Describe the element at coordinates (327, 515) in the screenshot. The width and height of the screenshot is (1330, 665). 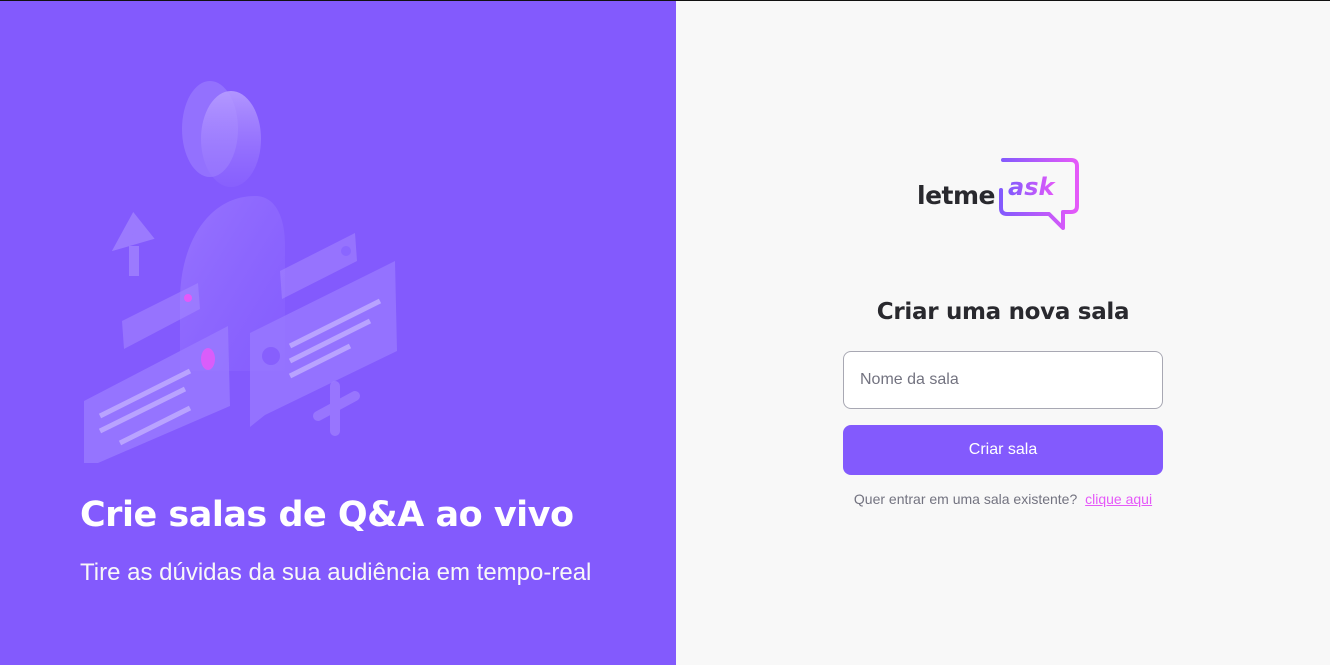
I see `aside-title: Crie salas de Q&A ao vivo` at that location.